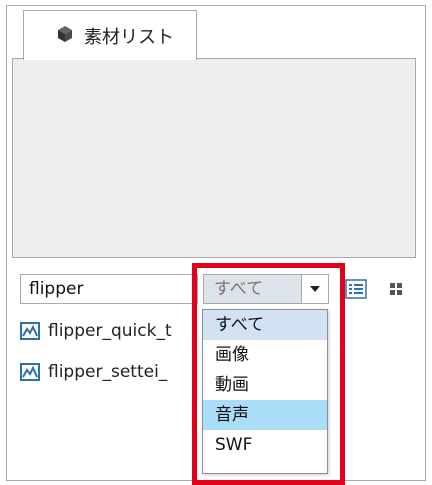  What do you see at coordinates (314, 289) in the screenshot?
I see `chevron-down-icon` at bounding box center [314, 289].